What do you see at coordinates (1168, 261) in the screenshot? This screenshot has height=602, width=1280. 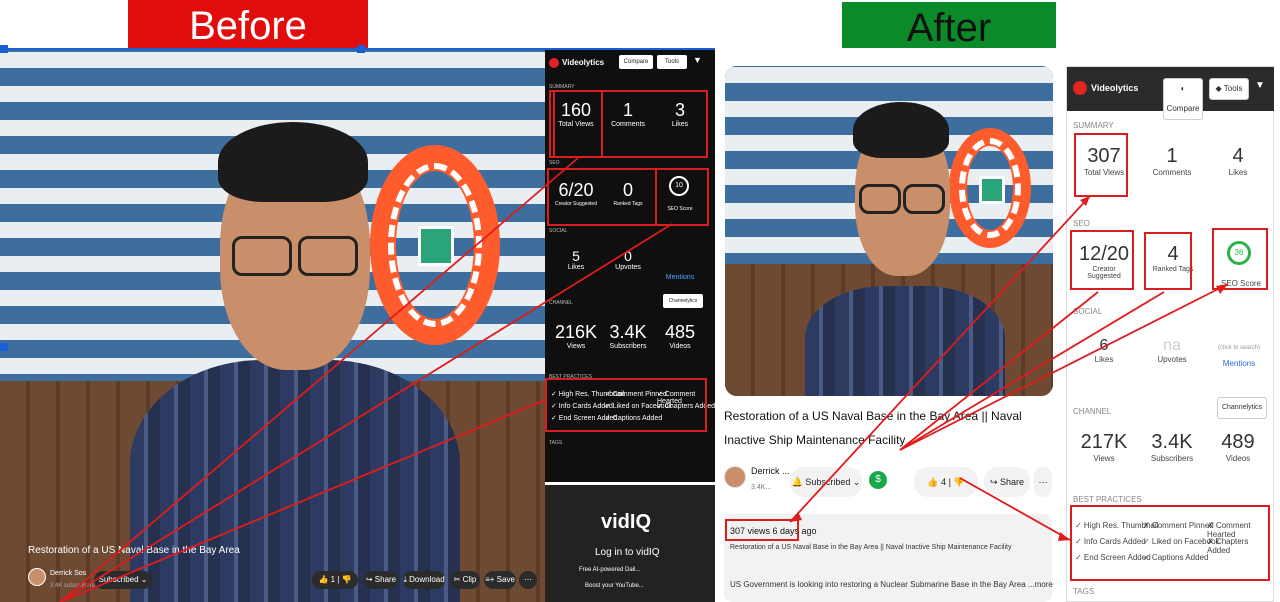 I see `highlight-ranked-tags` at bounding box center [1168, 261].